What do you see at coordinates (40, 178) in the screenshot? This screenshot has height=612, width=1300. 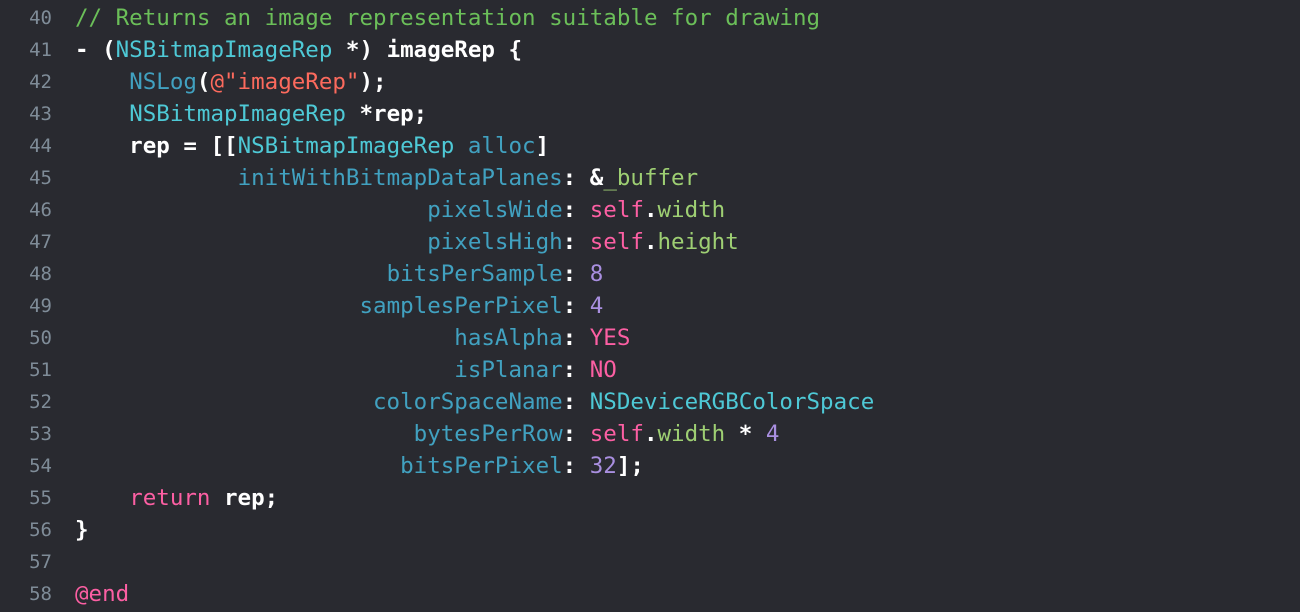 I see `line-number: 45` at bounding box center [40, 178].